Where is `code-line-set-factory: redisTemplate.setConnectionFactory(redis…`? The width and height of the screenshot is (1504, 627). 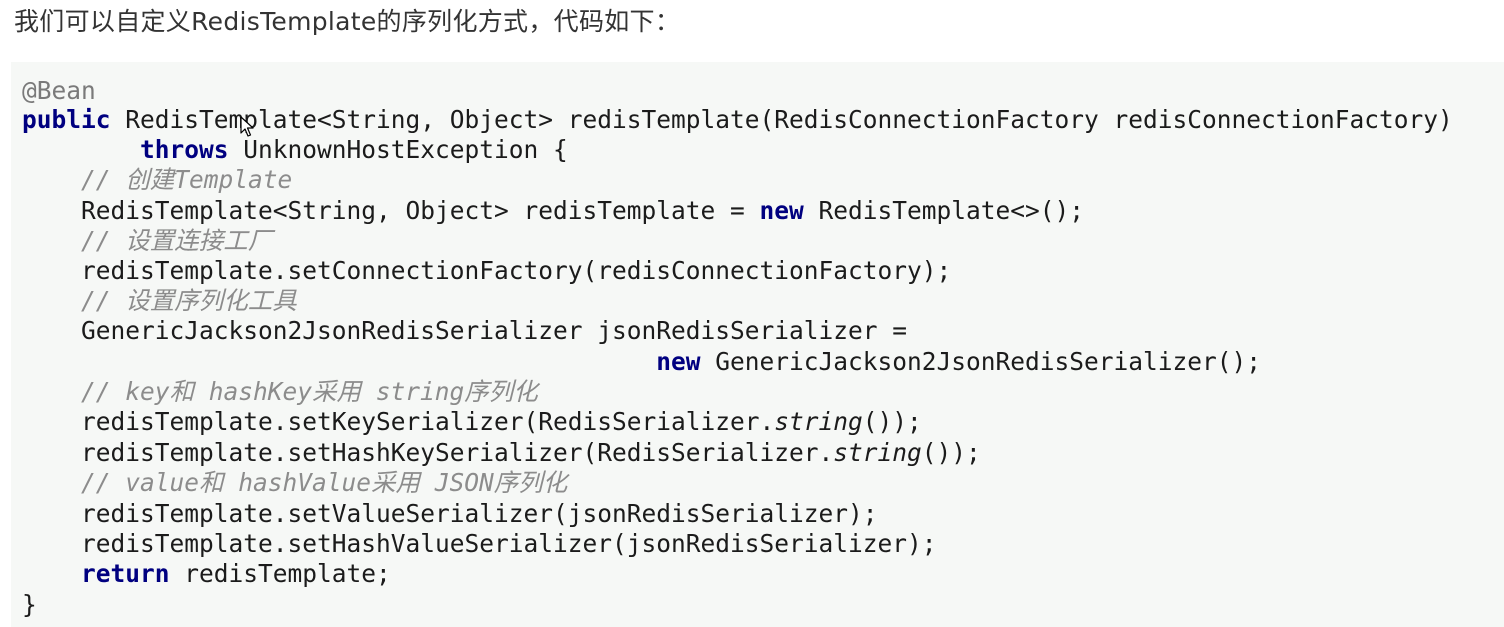 code-line-set-factory: redisTemplate.setConnectionFactory(redis… is located at coordinates (486, 271).